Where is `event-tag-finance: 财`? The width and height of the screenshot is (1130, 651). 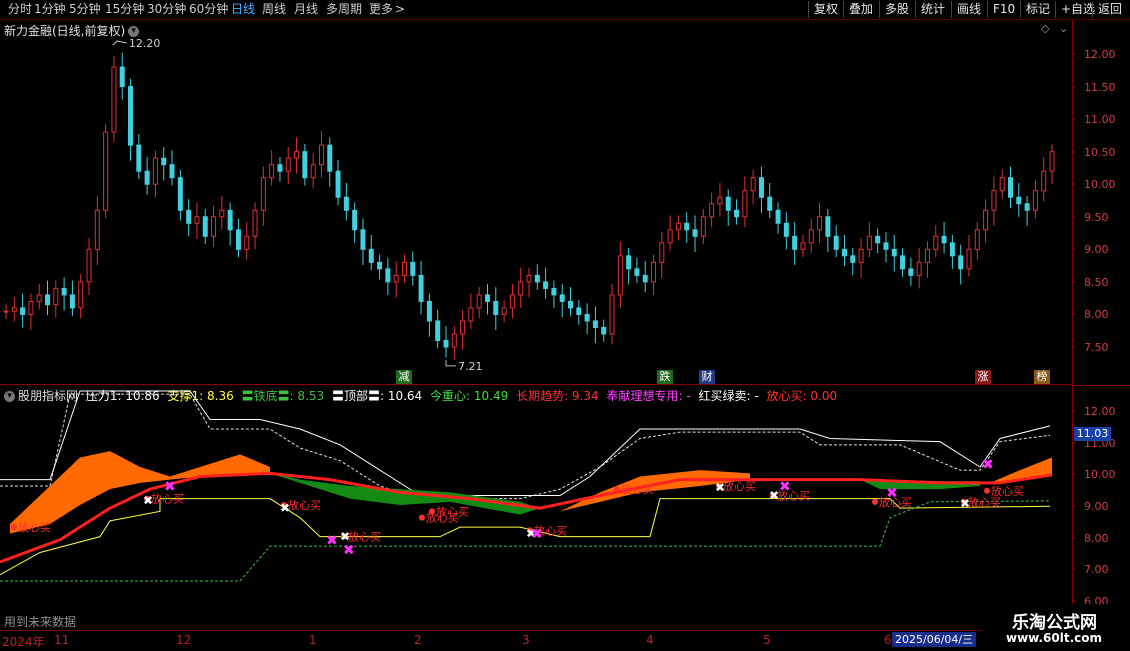 event-tag-finance: 财 is located at coordinates (707, 377).